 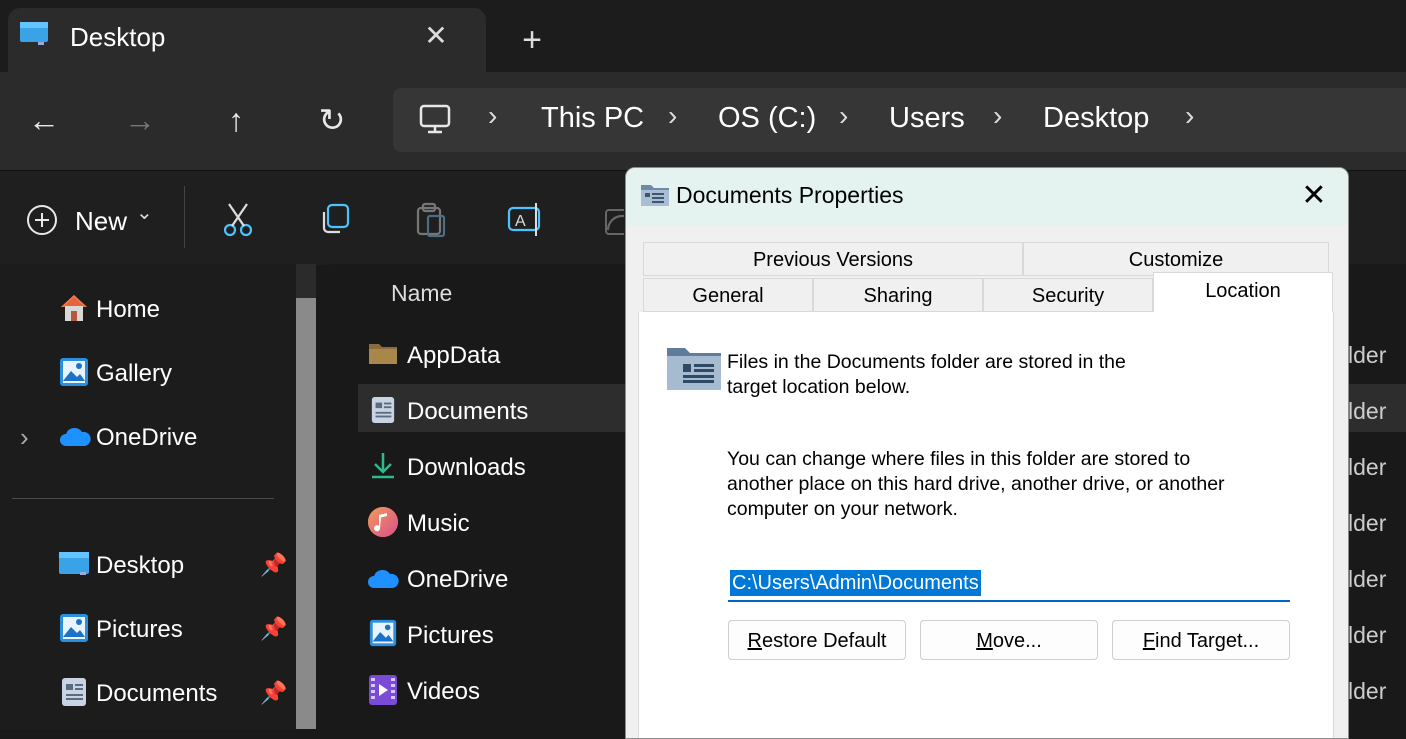 What do you see at coordinates (435, 119) in the screenshot?
I see `monitor-icon` at bounding box center [435, 119].